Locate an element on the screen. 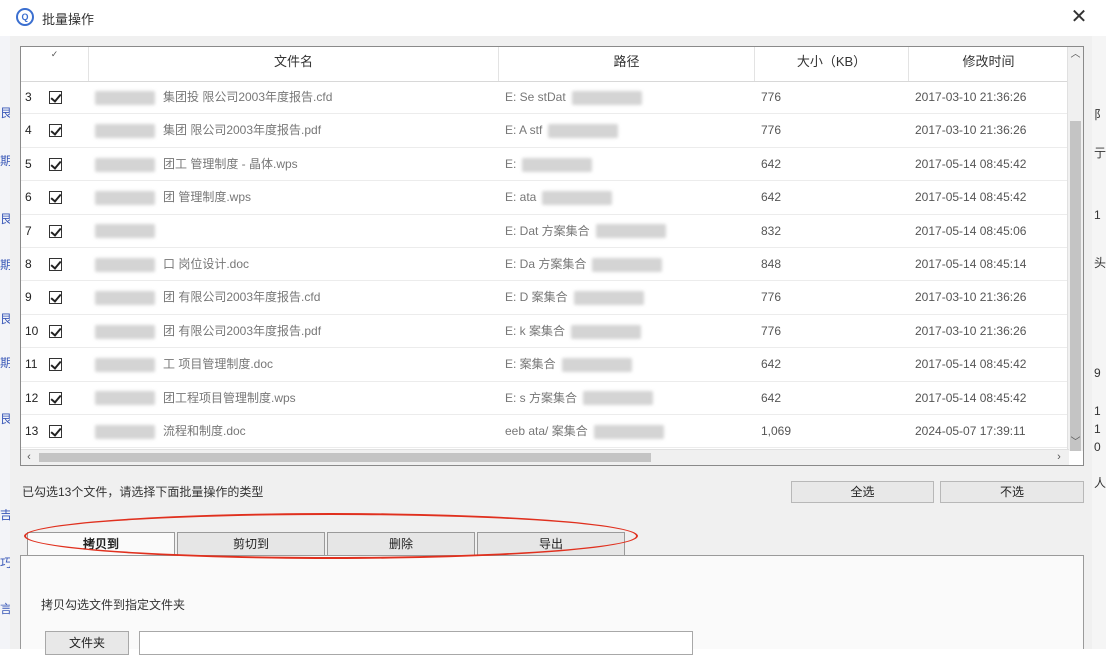  file-path-cell: E: A stf is located at coordinates (627, 130).